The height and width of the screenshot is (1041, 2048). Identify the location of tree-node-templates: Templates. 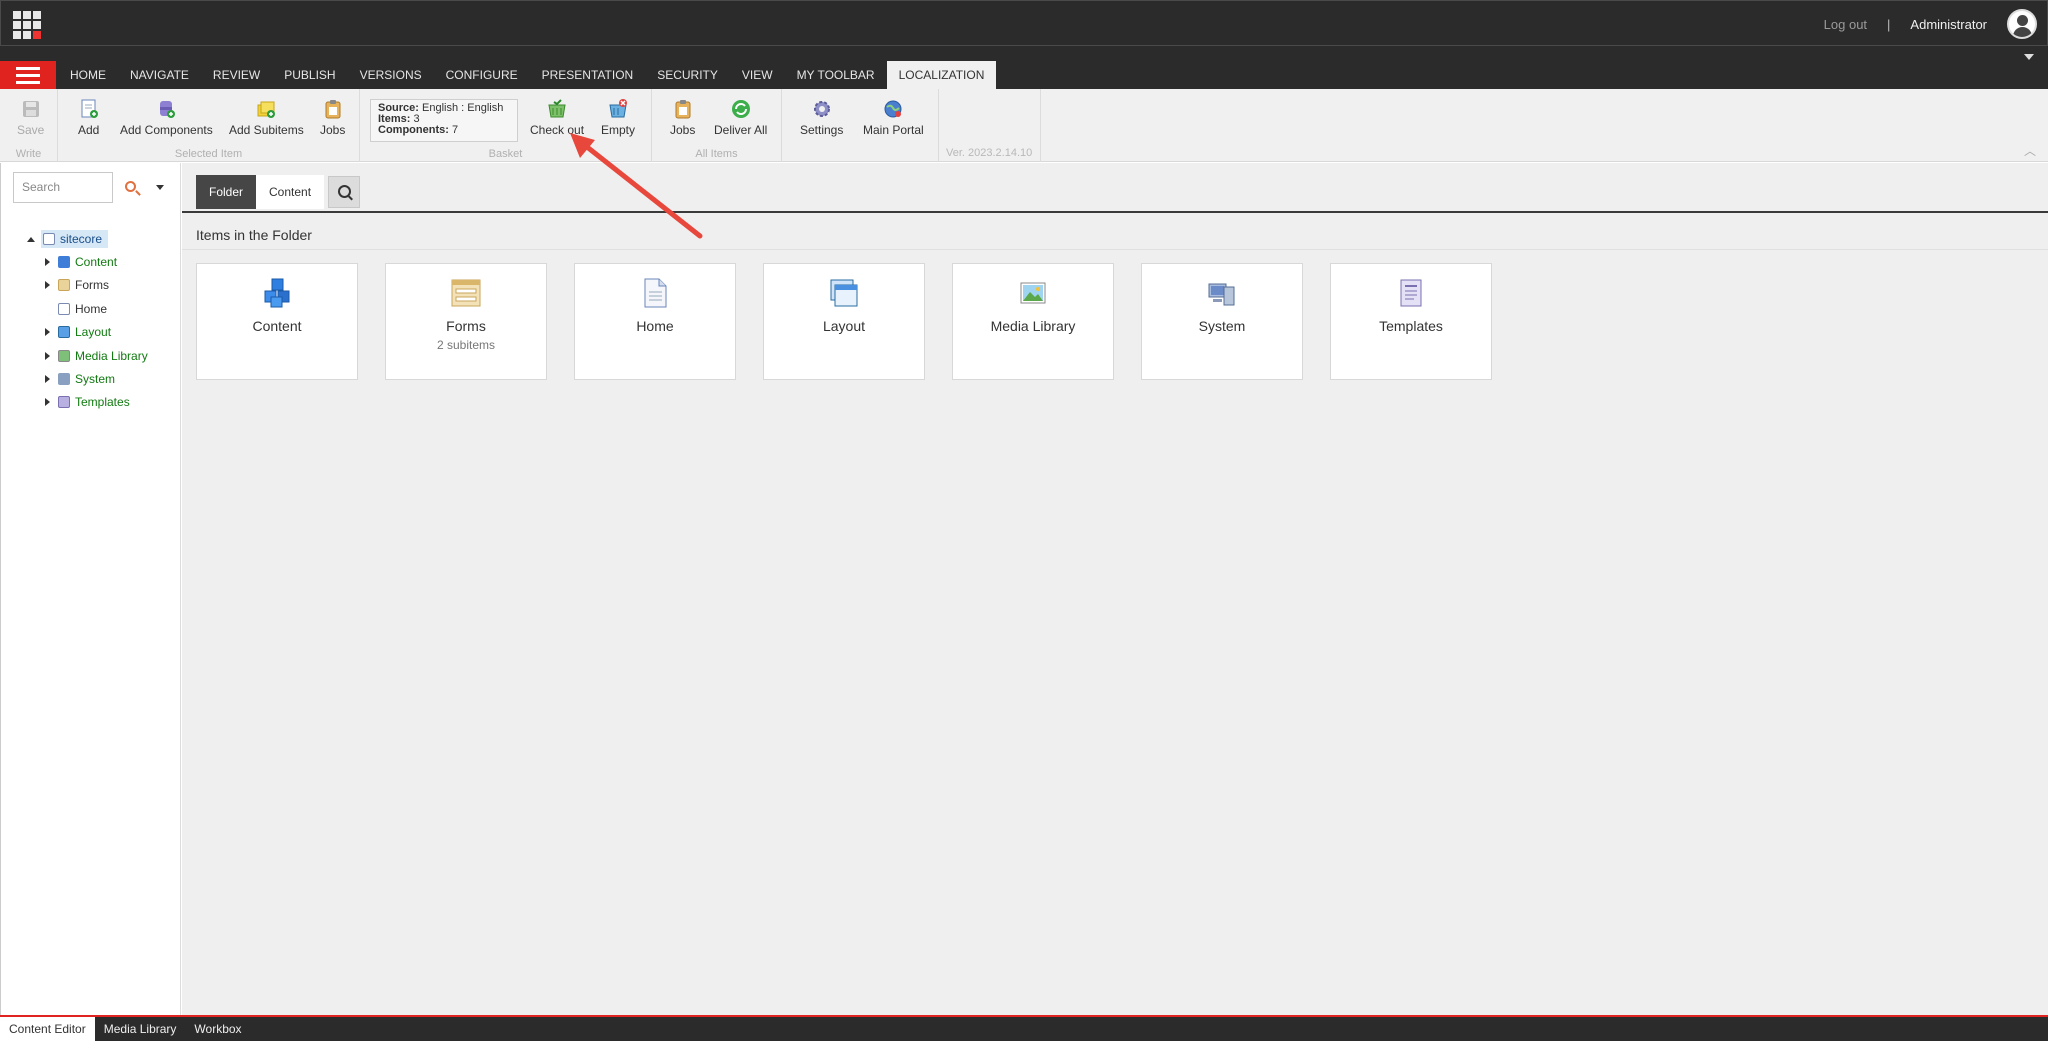
(96, 402).